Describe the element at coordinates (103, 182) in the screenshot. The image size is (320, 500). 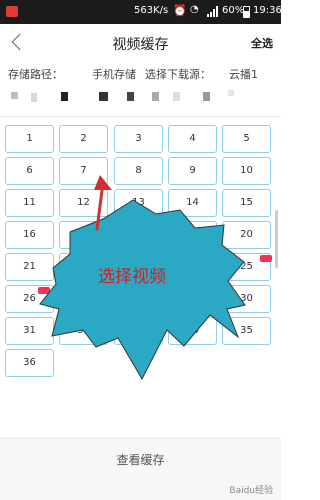
I see `red-arrow-head` at that location.